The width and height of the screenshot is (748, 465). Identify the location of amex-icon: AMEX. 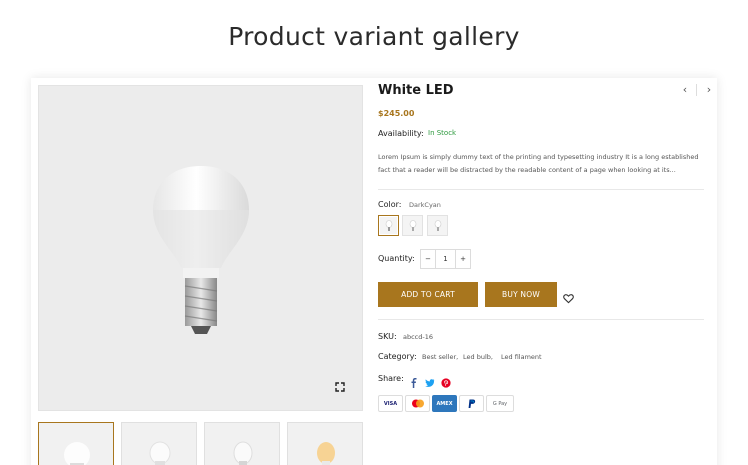
(444, 403).